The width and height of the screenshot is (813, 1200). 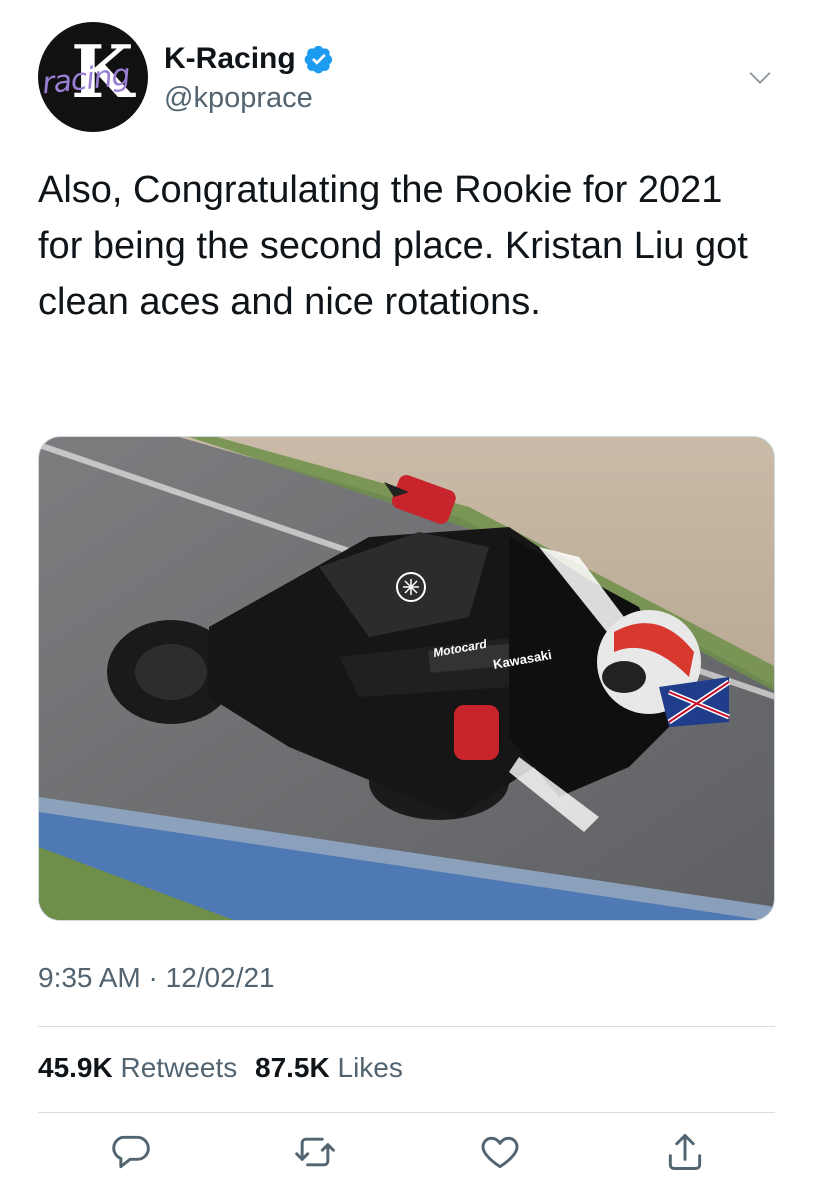 I want to click on likes-count: 87.5K, so click(x=292, y=1067).